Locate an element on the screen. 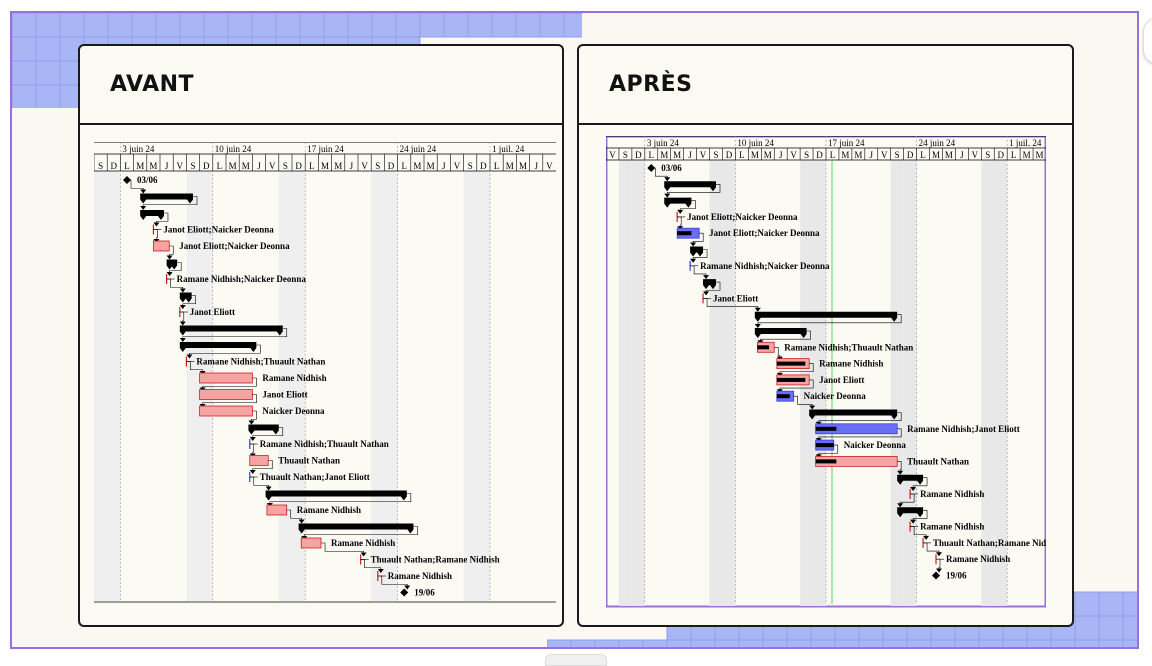 Image resolution: width=1152 pixels, height=666 pixels. task-label: Ramane Nidhish;Thuault Nathan is located at coordinates (848, 347).